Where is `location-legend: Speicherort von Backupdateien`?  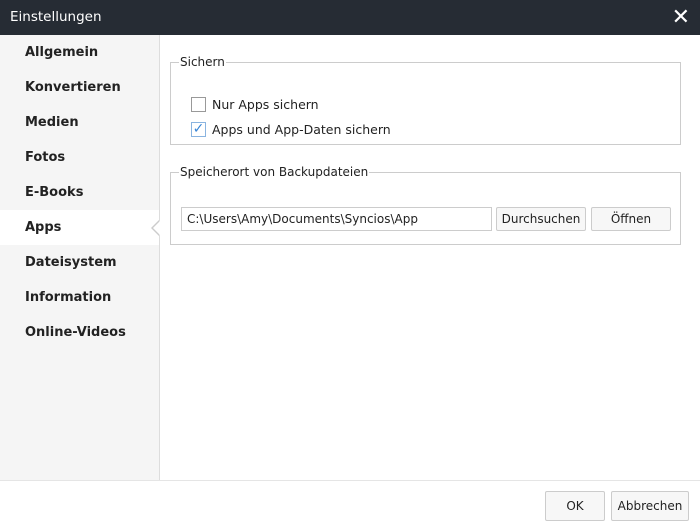 location-legend: Speicherort von Backupdateien is located at coordinates (274, 172).